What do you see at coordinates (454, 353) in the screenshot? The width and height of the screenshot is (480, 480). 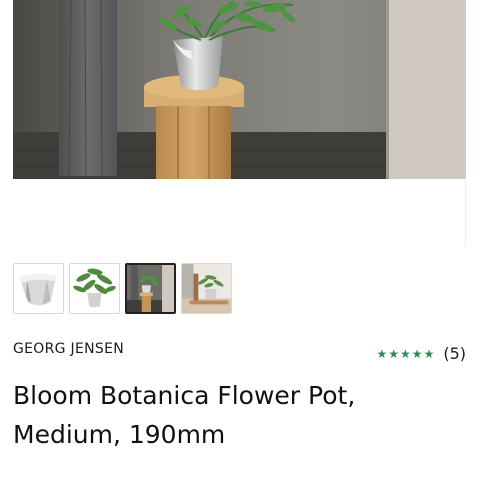 I see `review-count: (5)` at bounding box center [454, 353].